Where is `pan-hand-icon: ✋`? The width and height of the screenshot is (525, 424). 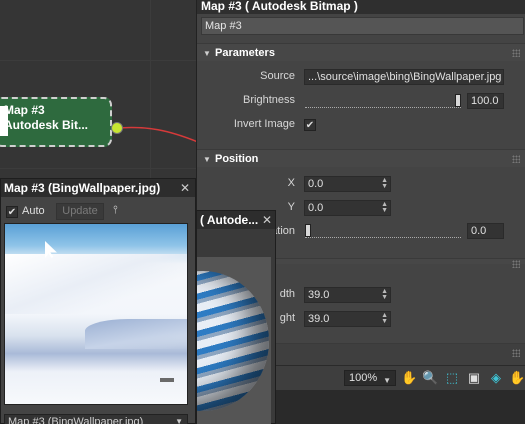 pan-hand-icon: ✋ is located at coordinates (409, 378).